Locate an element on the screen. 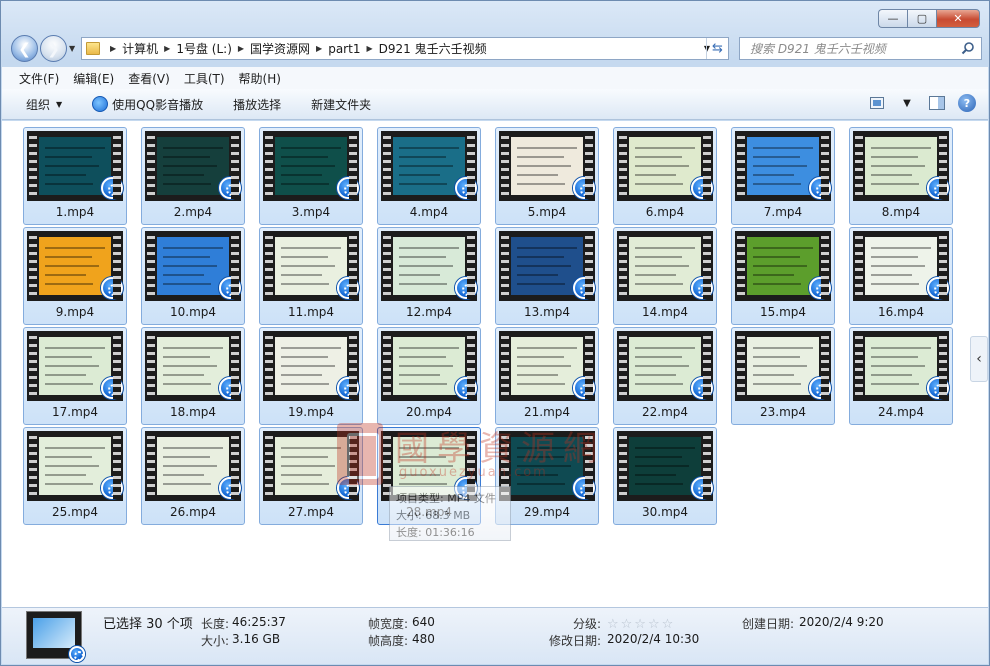 The width and height of the screenshot is (990, 666). file-item: 25.mp4 is located at coordinates (75, 476).